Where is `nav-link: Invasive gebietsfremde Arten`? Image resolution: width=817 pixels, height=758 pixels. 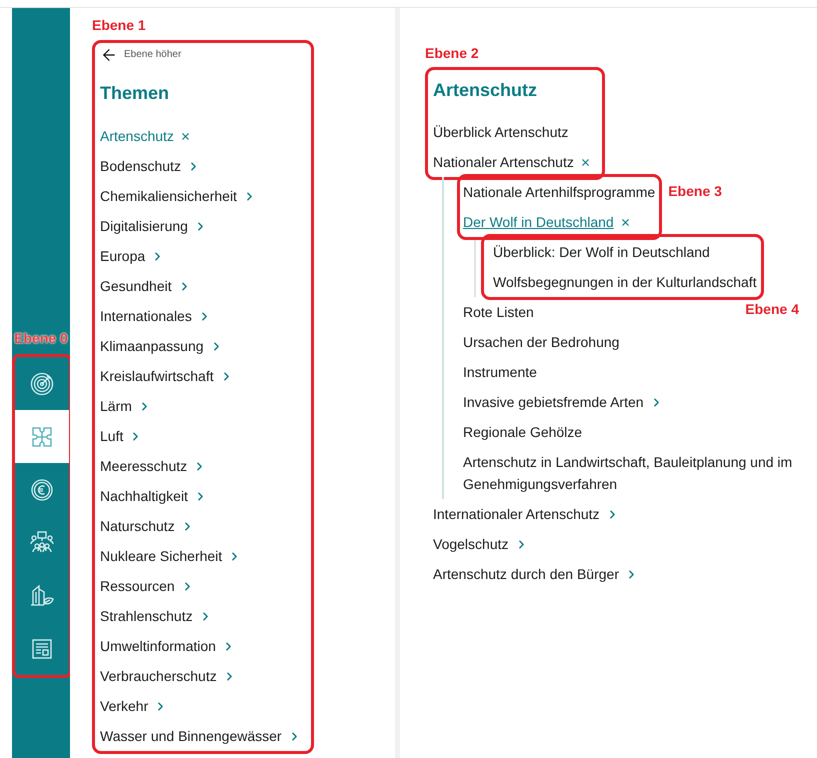 nav-link: Invasive gebietsfremde Arten is located at coordinates (563, 402).